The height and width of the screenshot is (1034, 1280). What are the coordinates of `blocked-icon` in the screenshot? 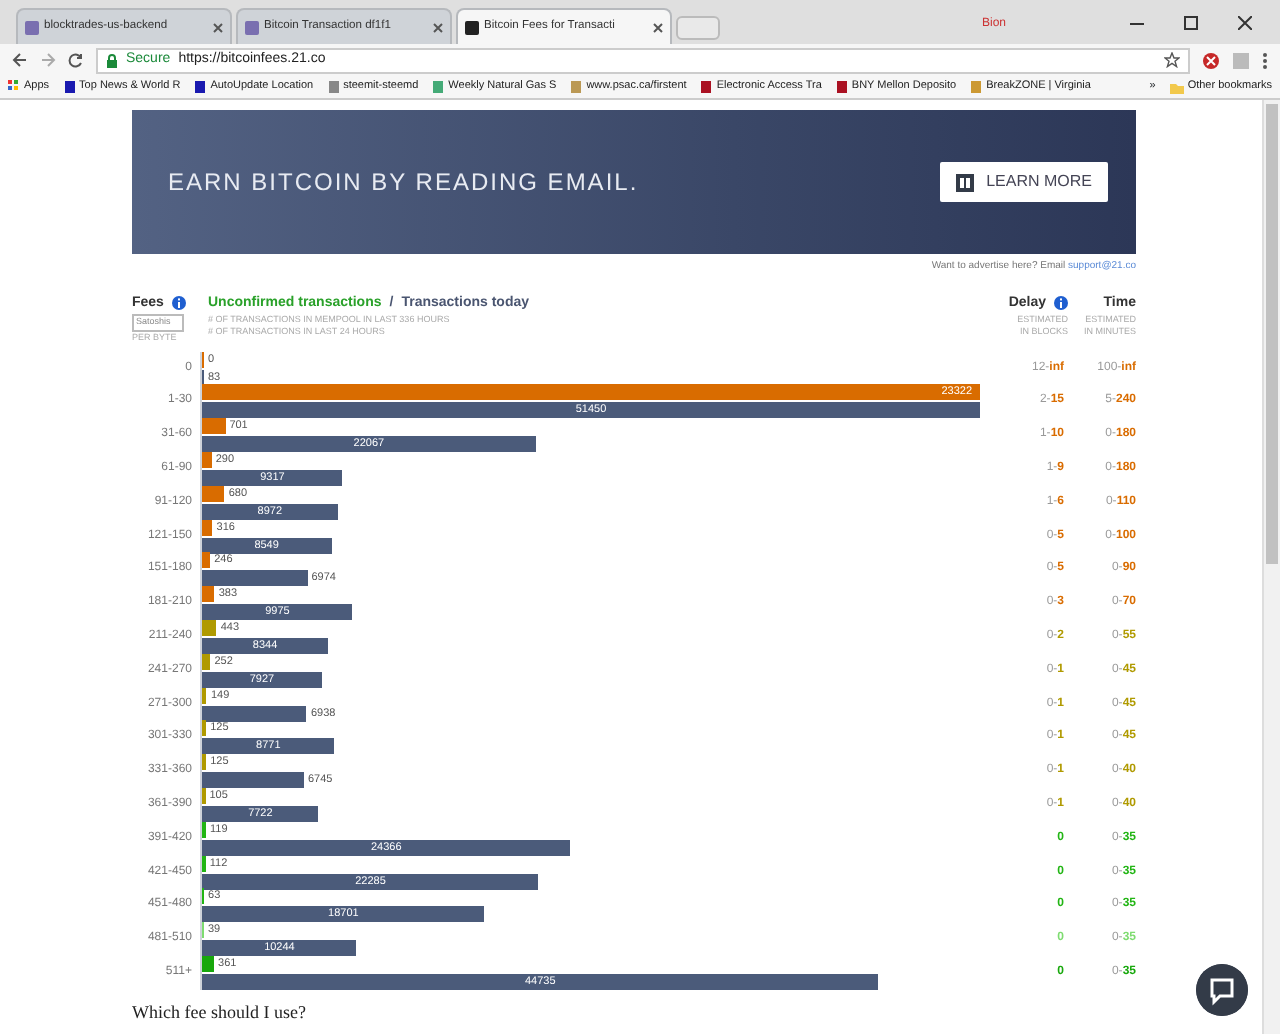 It's located at (1211, 60).